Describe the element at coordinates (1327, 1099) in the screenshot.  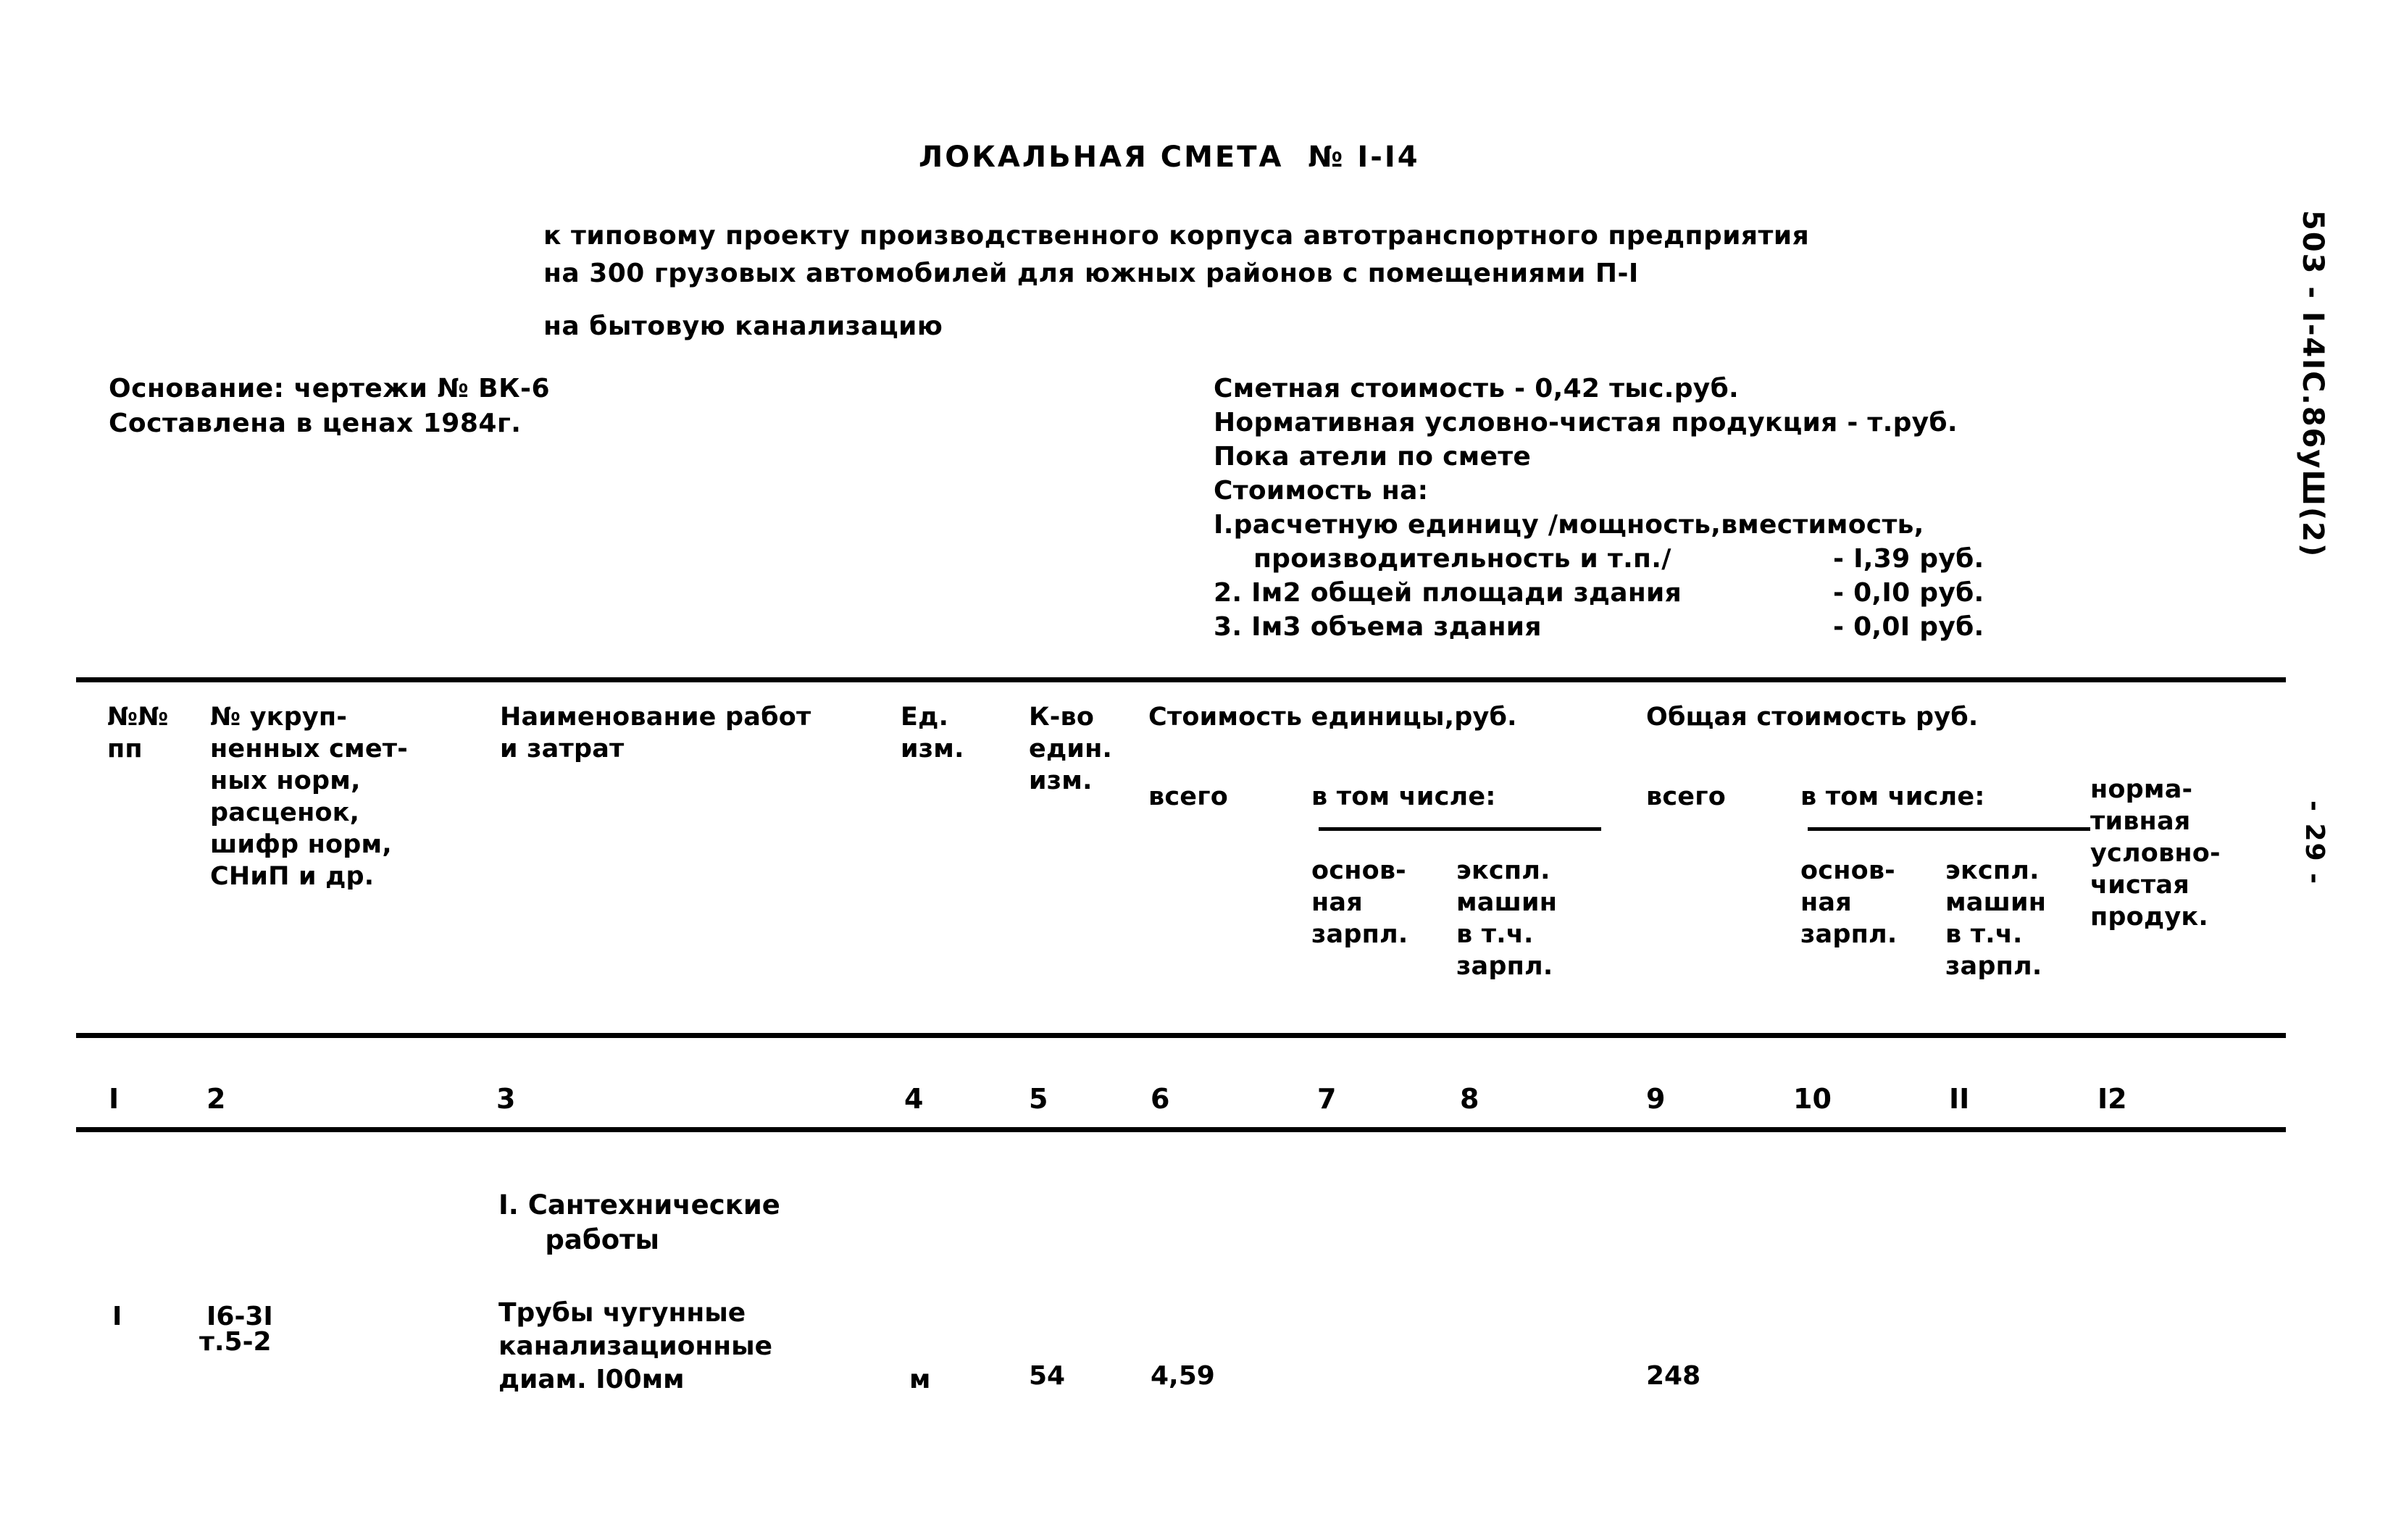
I see `column-number-7: 7` at that location.